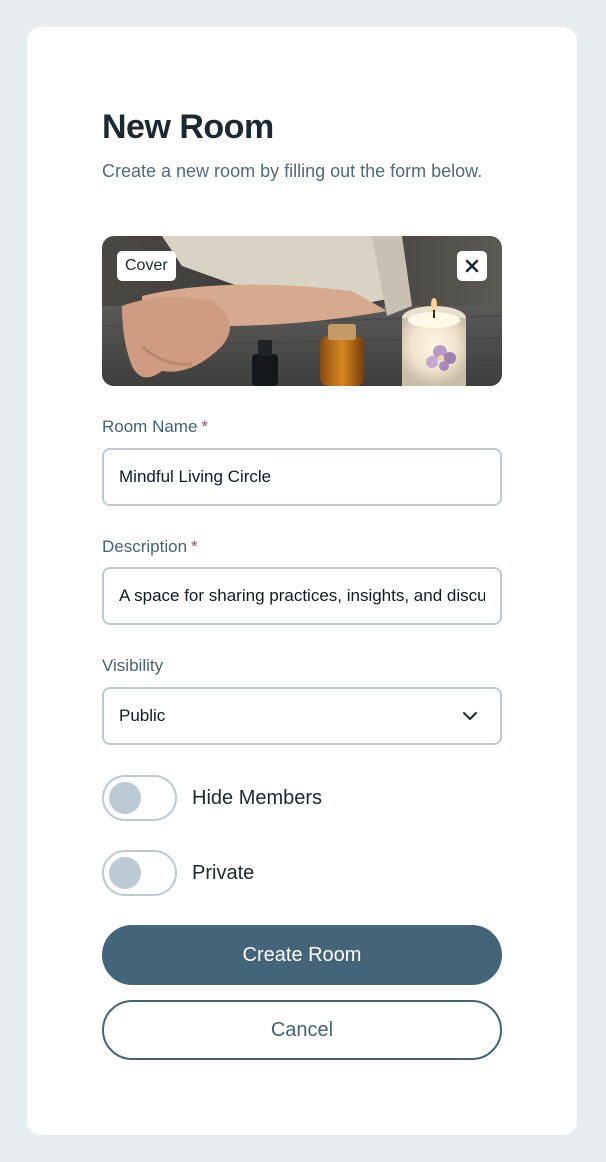 This screenshot has height=1162, width=606. I want to click on hide-members-row: Hide Members, so click(212, 798).